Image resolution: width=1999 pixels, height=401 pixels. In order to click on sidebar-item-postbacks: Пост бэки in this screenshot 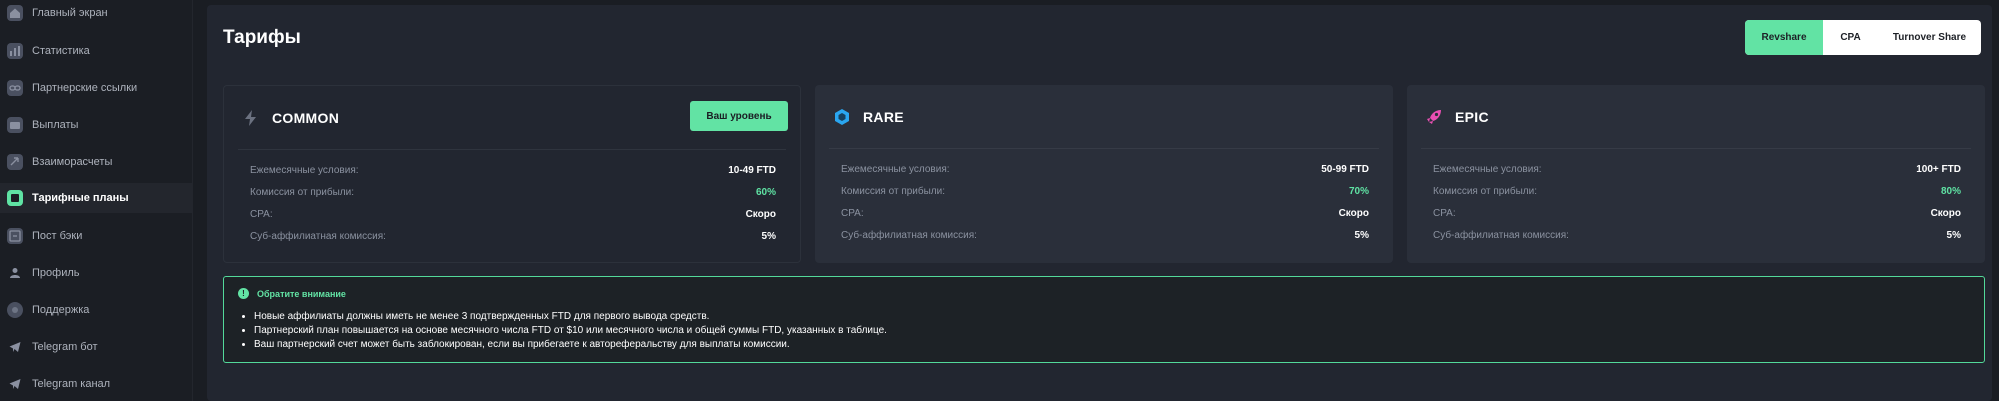, I will do `click(96, 236)`.